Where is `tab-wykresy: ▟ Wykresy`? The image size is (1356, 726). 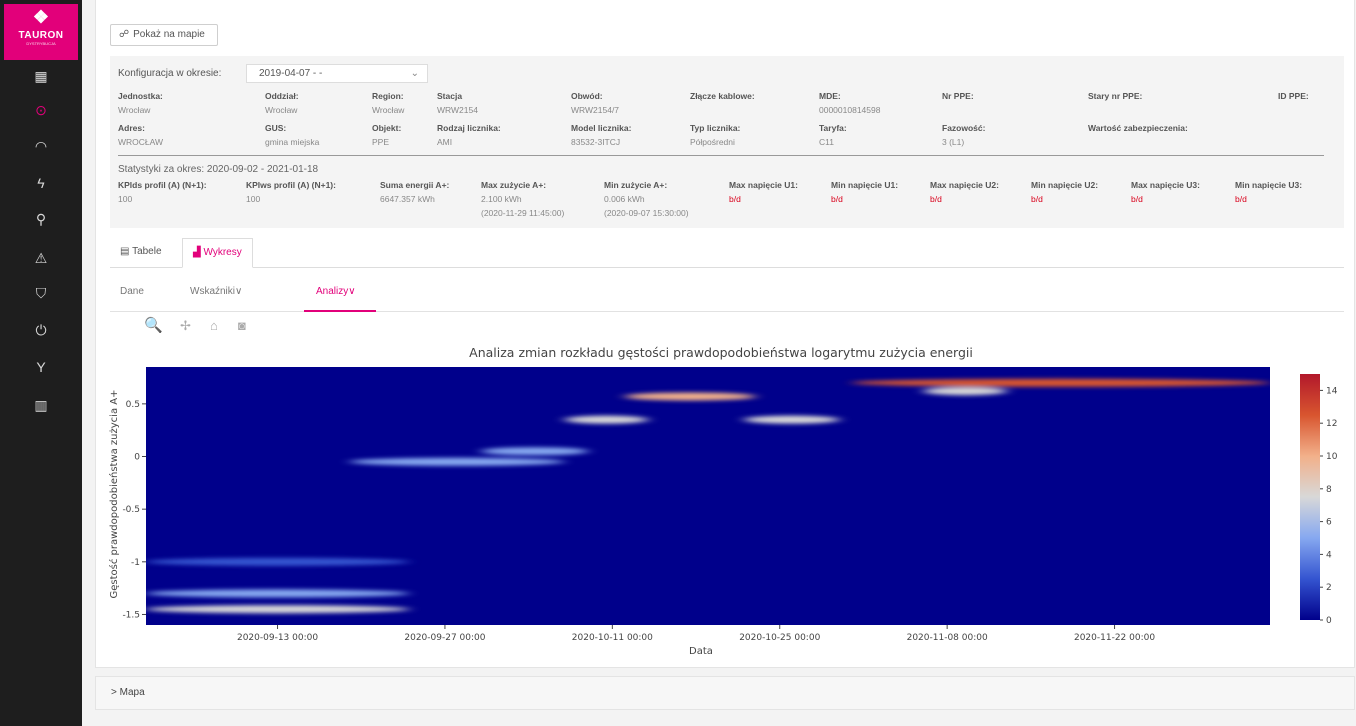 tab-wykresy: ▟ Wykresy is located at coordinates (217, 253).